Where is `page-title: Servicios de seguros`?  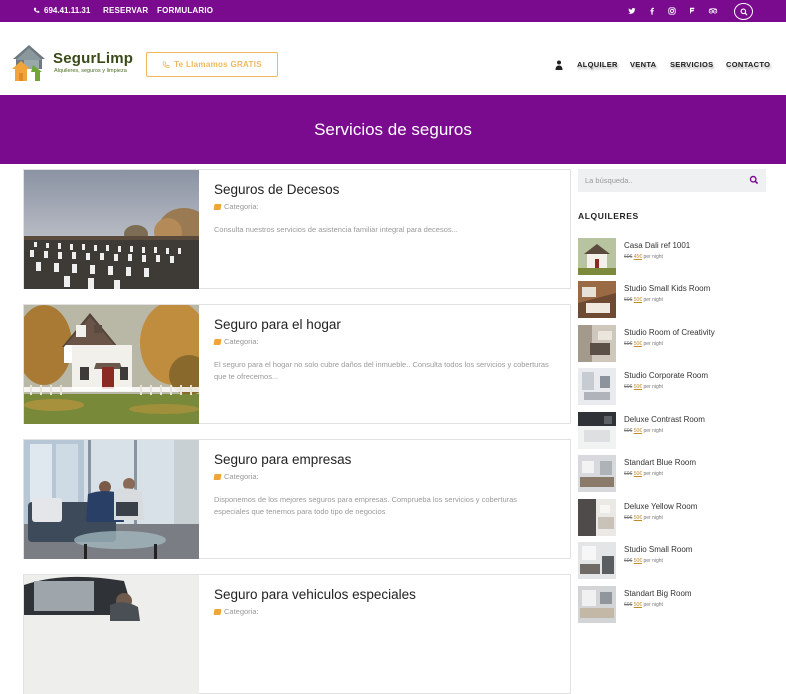
page-title: Servicios de seguros is located at coordinates (393, 129).